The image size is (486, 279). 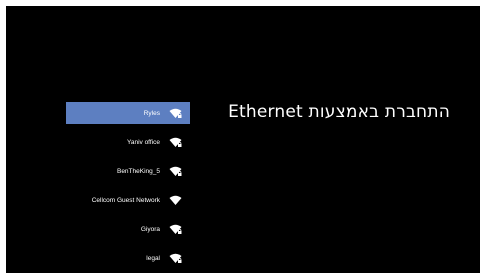 What do you see at coordinates (143, 142) in the screenshot?
I see `network-name: Yaniv office` at bounding box center [143, 142].